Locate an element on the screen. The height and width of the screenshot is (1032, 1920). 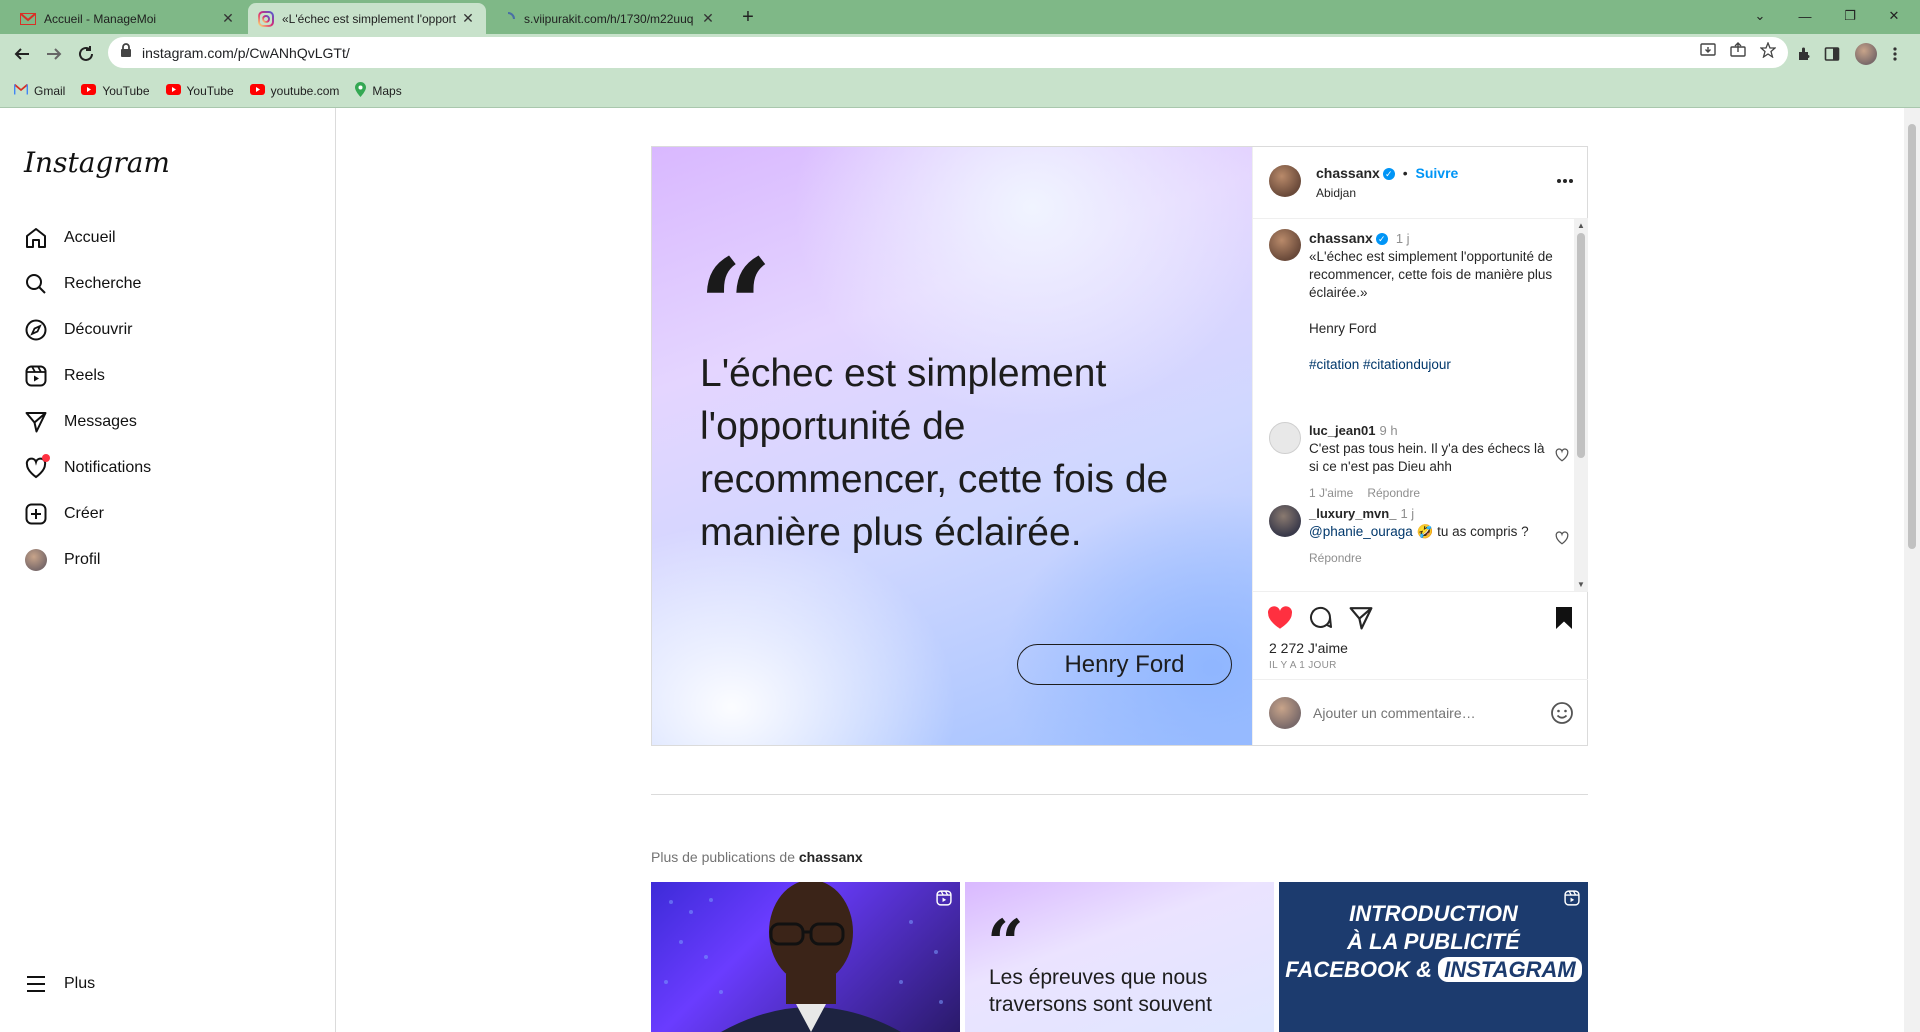
profile-avatar is located at coordinates (1866, 54).